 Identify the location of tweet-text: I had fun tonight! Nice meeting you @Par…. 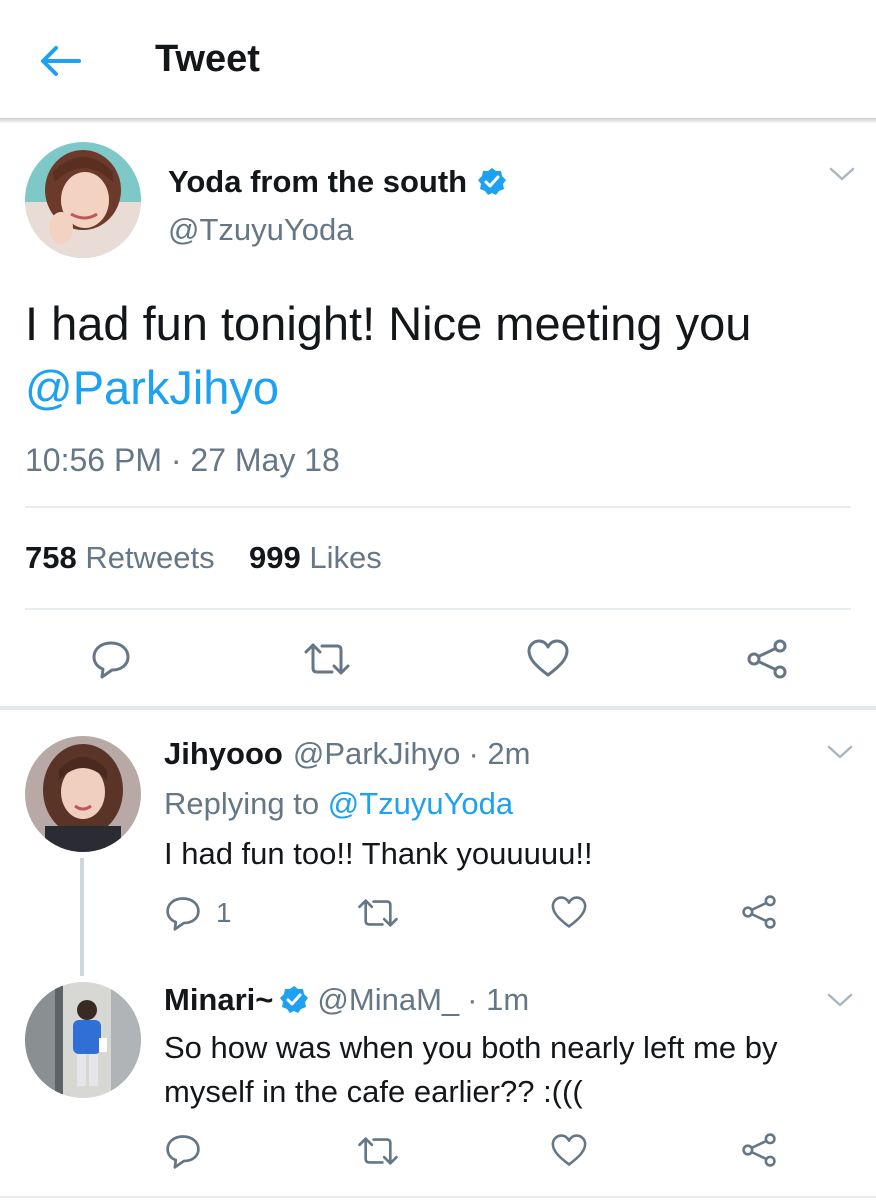
(440, 356).